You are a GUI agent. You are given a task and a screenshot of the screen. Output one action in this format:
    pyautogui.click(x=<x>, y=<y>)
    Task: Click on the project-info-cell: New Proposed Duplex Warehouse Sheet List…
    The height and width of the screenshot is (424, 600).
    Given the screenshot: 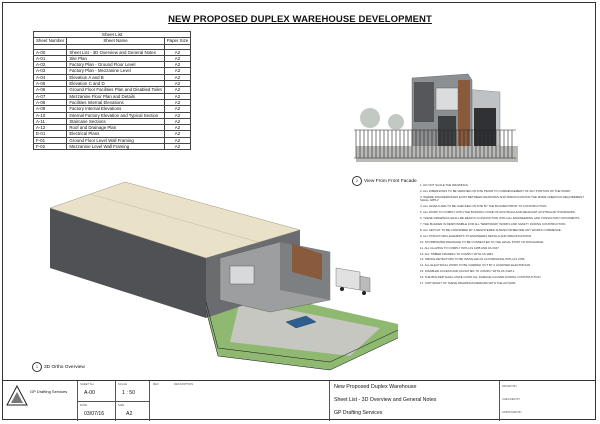 What is the action you would take?
    pyautogui.click(x=415, y=401)
    